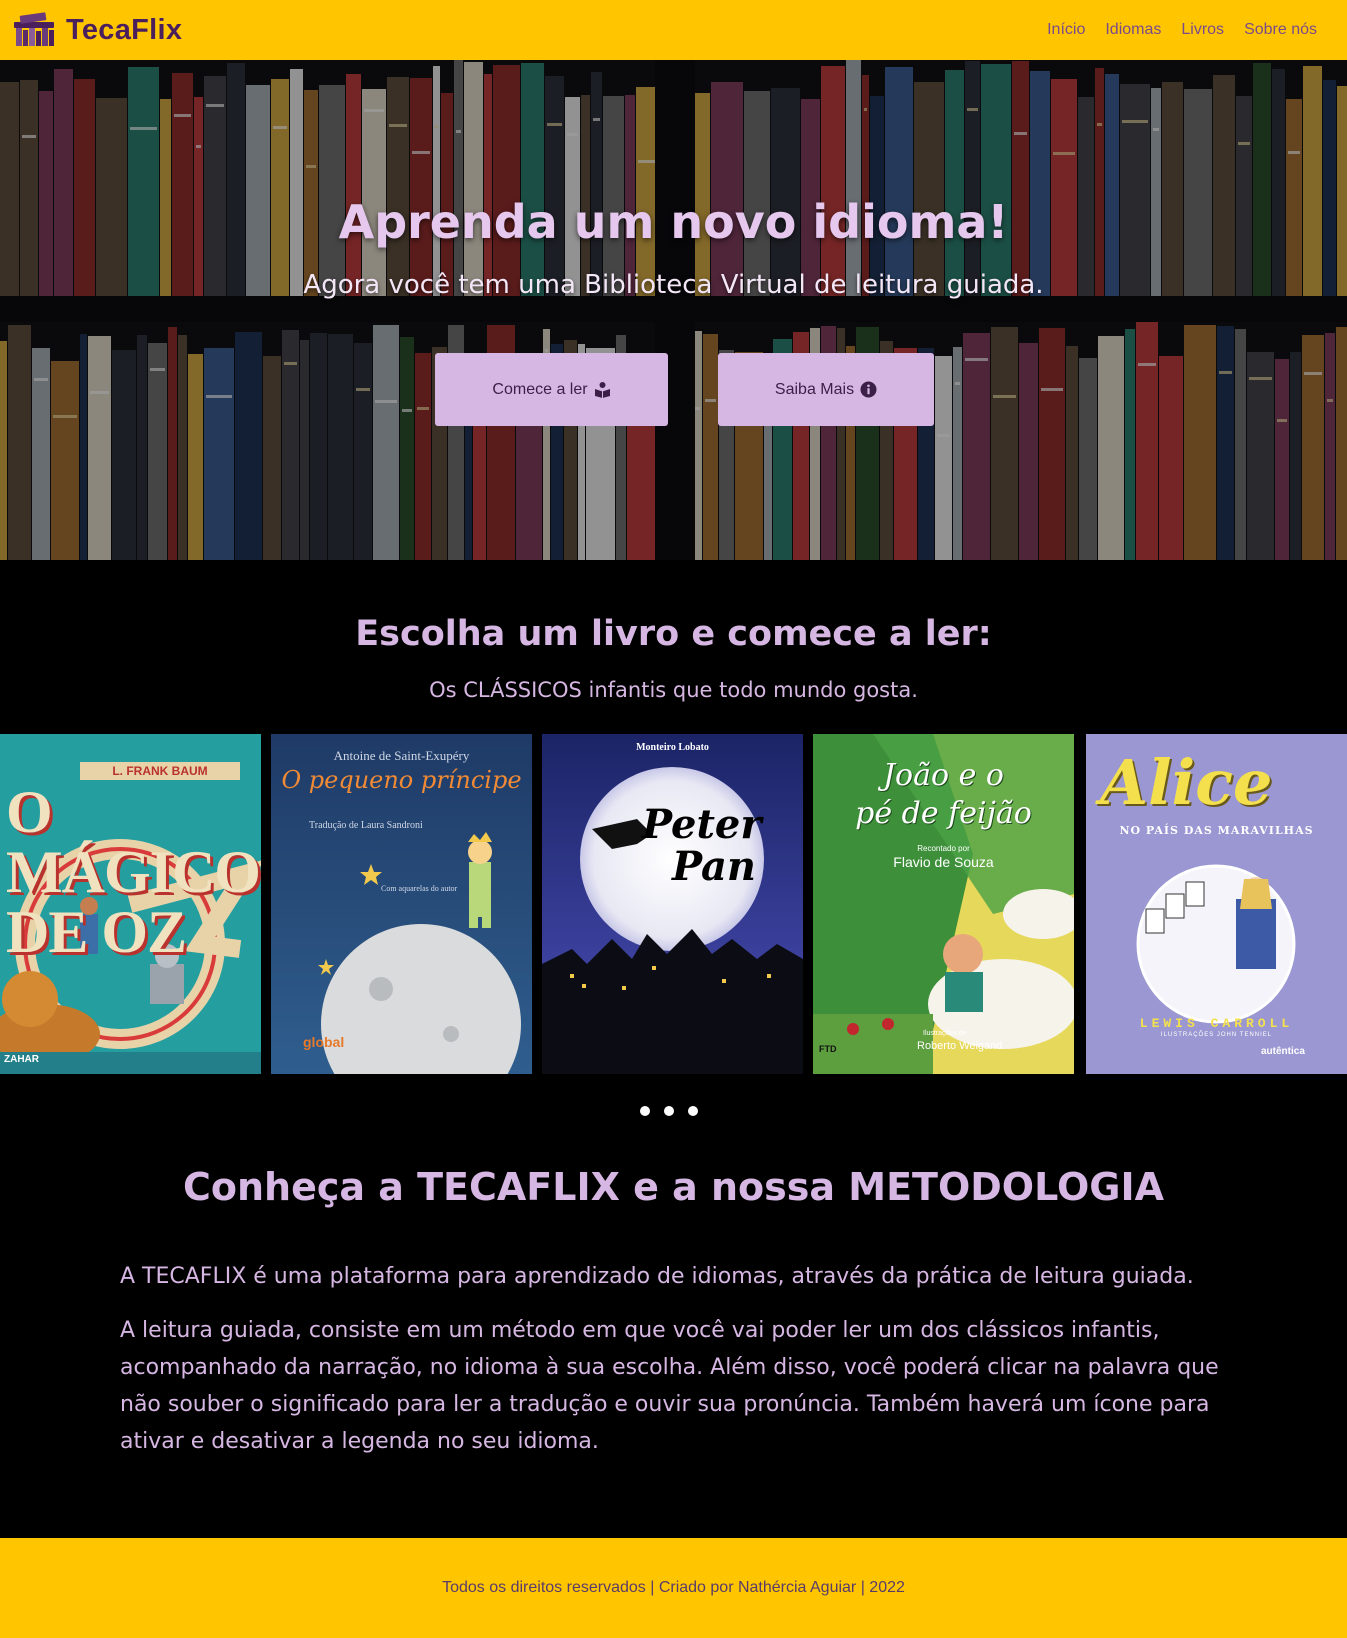 The width and height of the screenshot is (1347, 1638). Describe the element at coordinates (673, 634) in the screenshot. I see `books-section-title: Escolha um livro e comece a ler:` at that location.